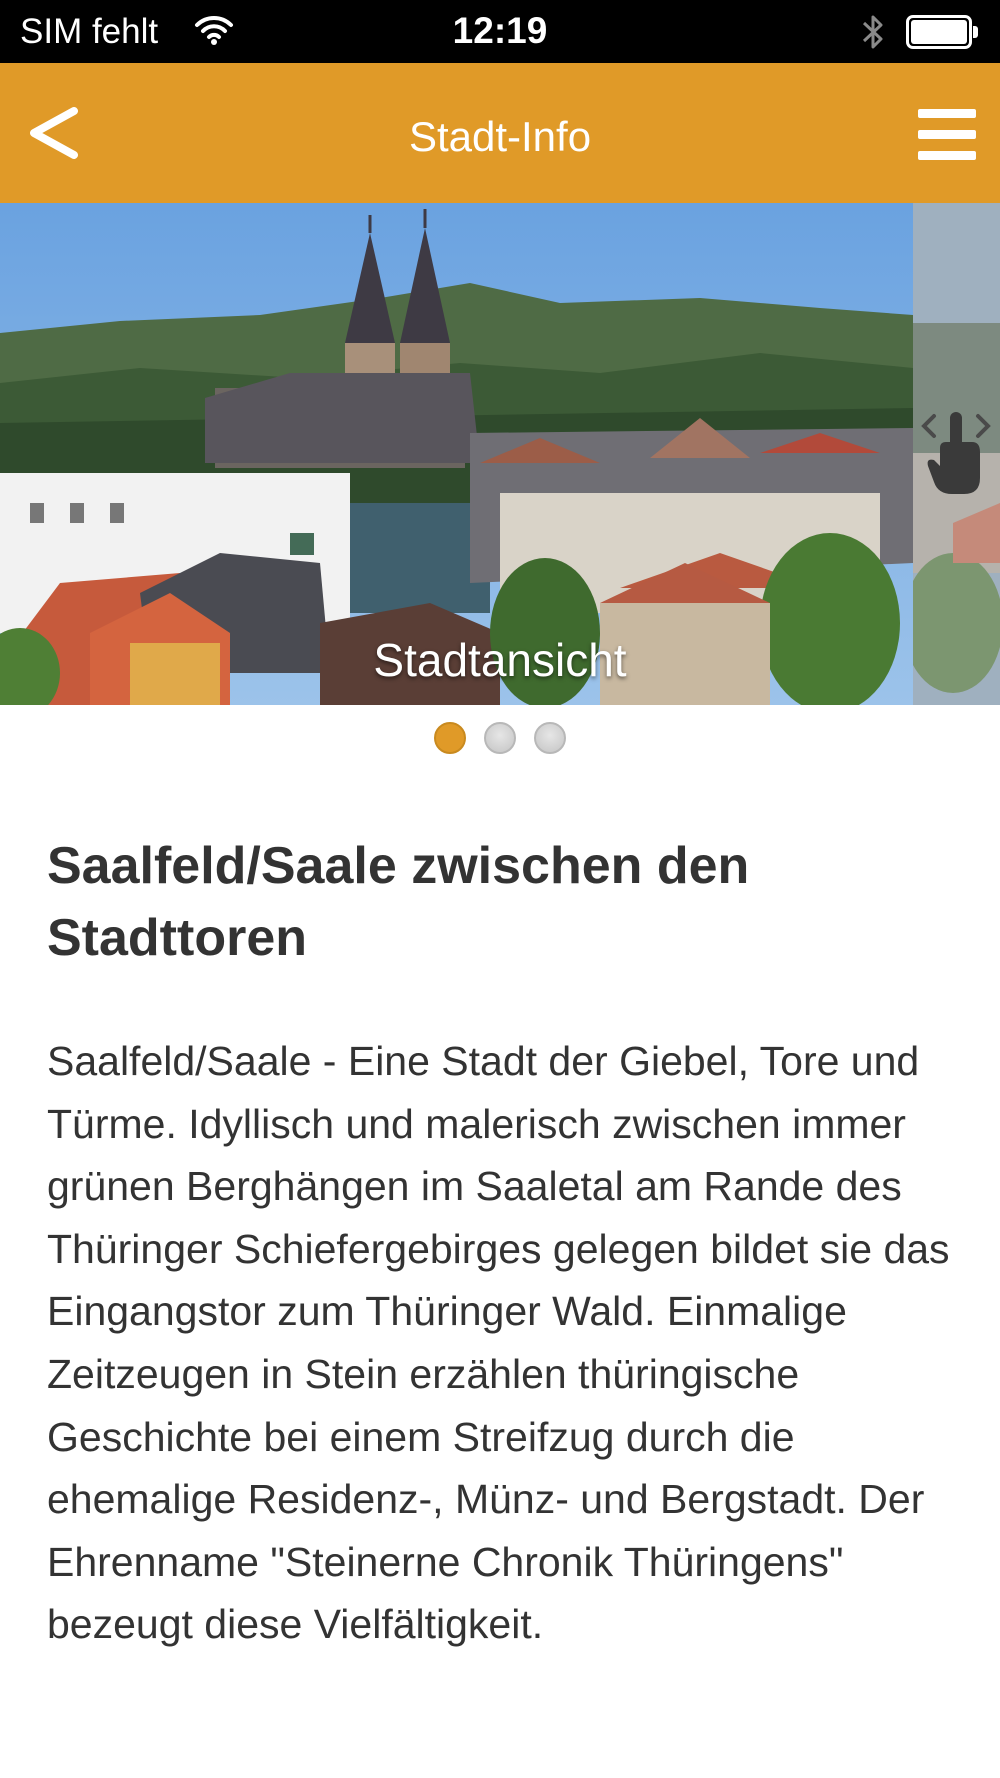 Image resolution: width=1000 pixels, height=1778 pixels. I want to click on page-indicator, so click(500, 739).